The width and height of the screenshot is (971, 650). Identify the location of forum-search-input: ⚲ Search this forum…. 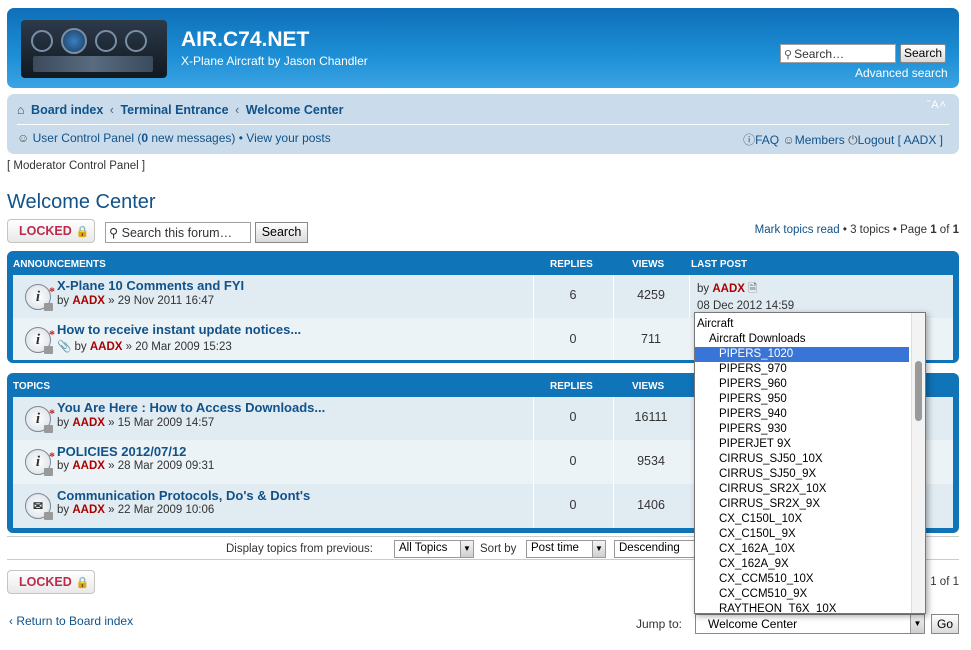
(178, 232).